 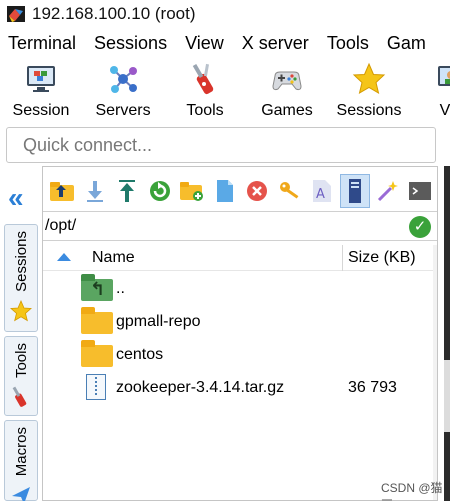 I want to click on file-row: ↰ .., so click(x=240, y=287).